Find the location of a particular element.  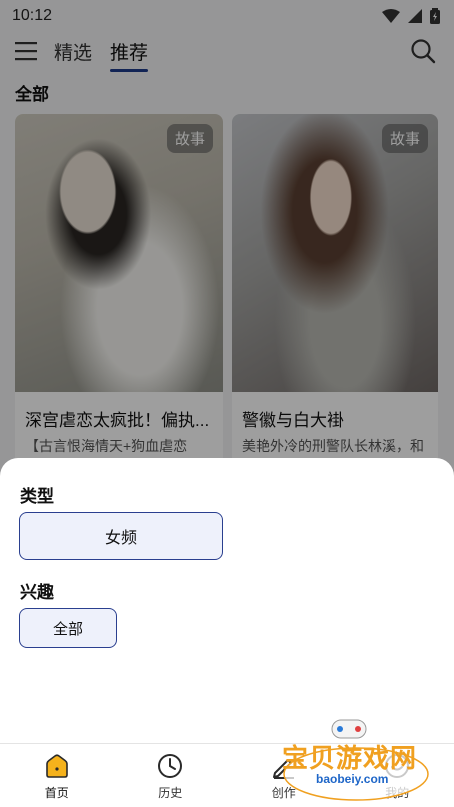

nav-label: 首页 is located at coordinates (56, 793).